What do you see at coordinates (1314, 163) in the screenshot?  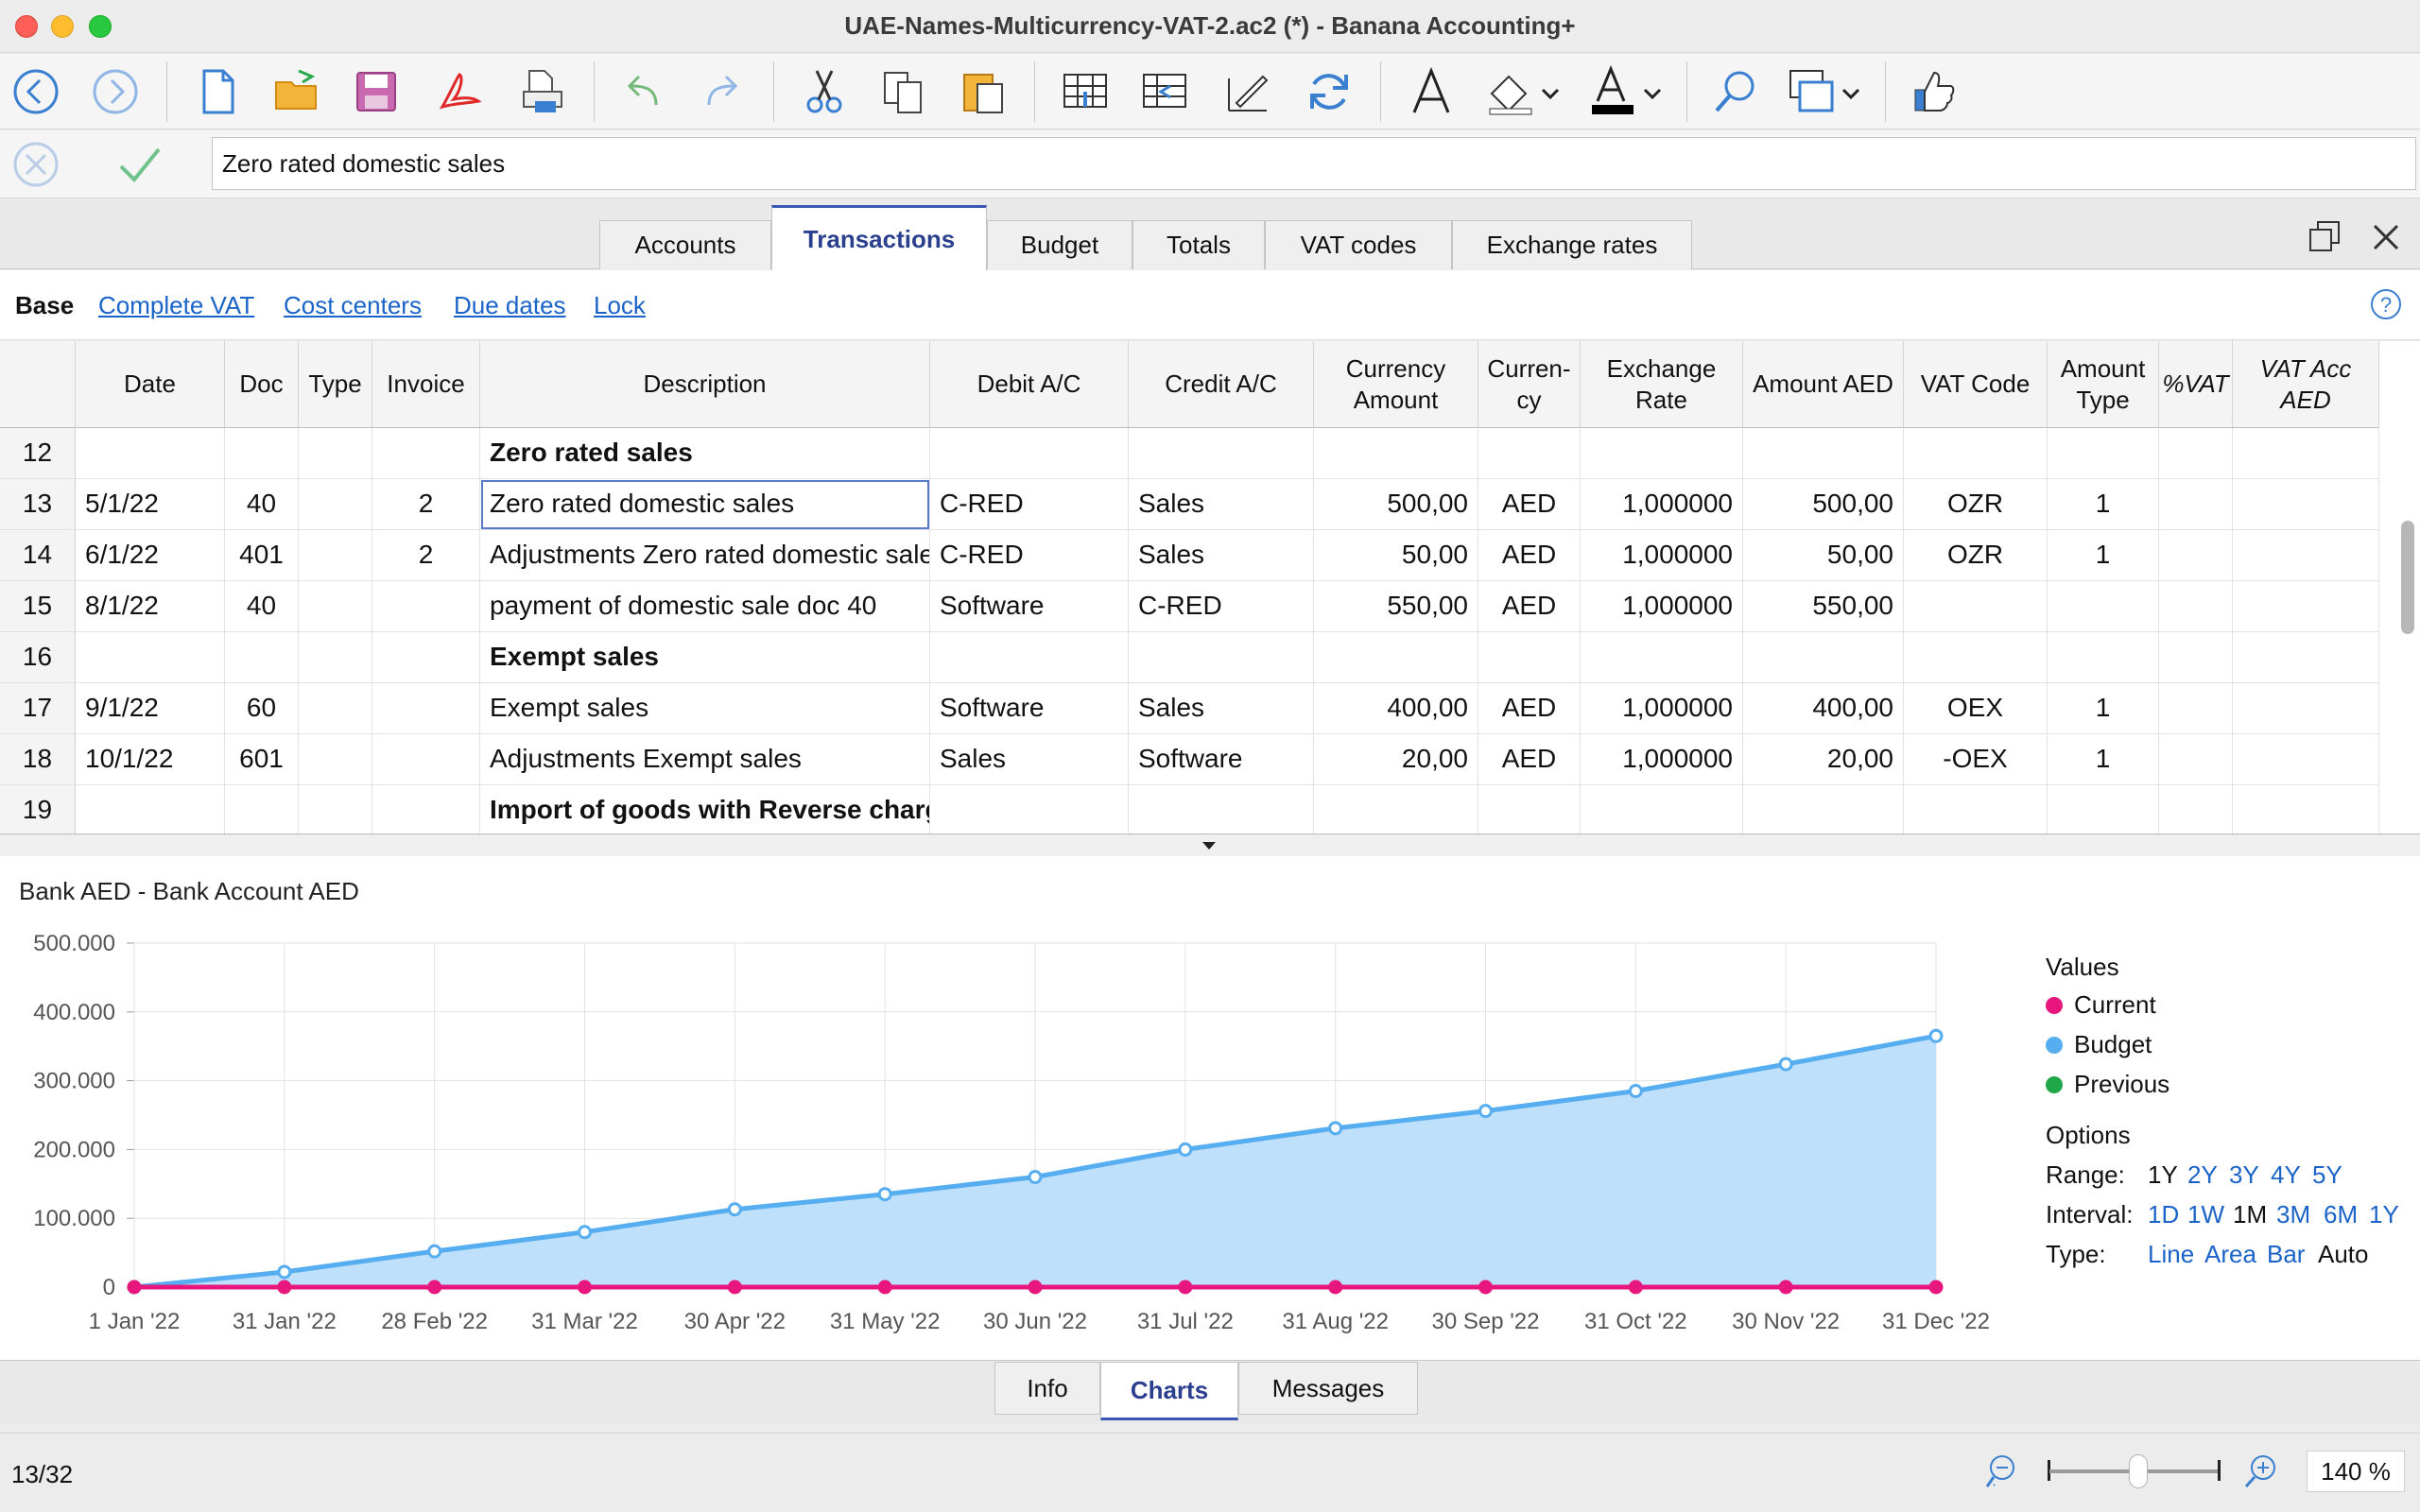 I see `cell-edit-input: Zero rated domestic sales` at bounding box center [1314, 163].